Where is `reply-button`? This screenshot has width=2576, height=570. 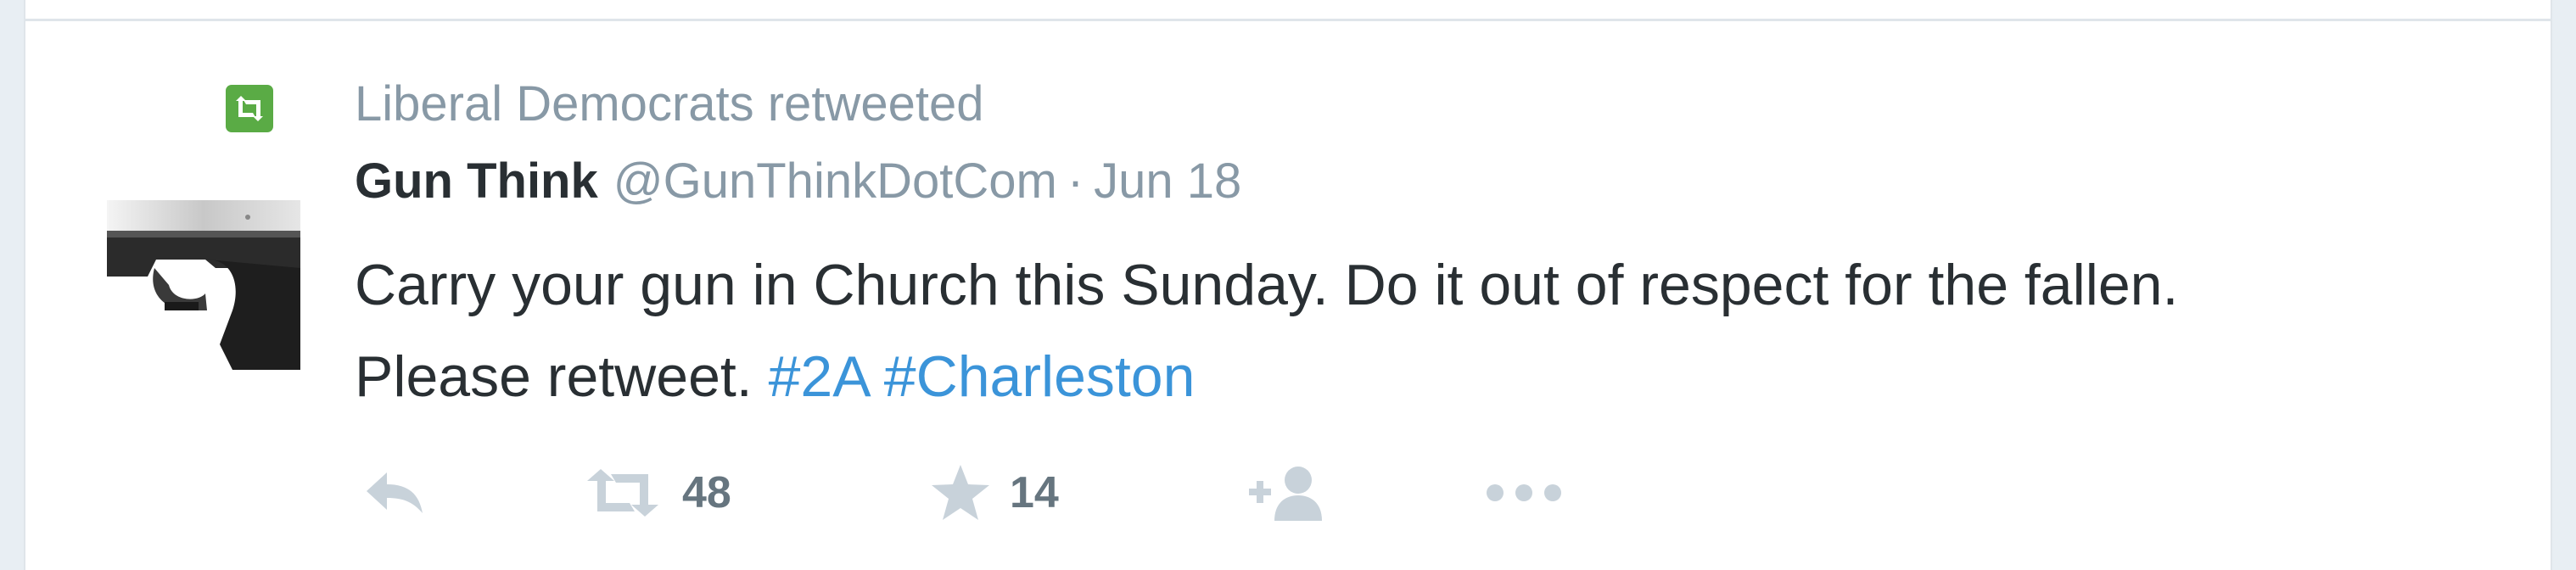
reply-button is located at coordinates (395, 493).